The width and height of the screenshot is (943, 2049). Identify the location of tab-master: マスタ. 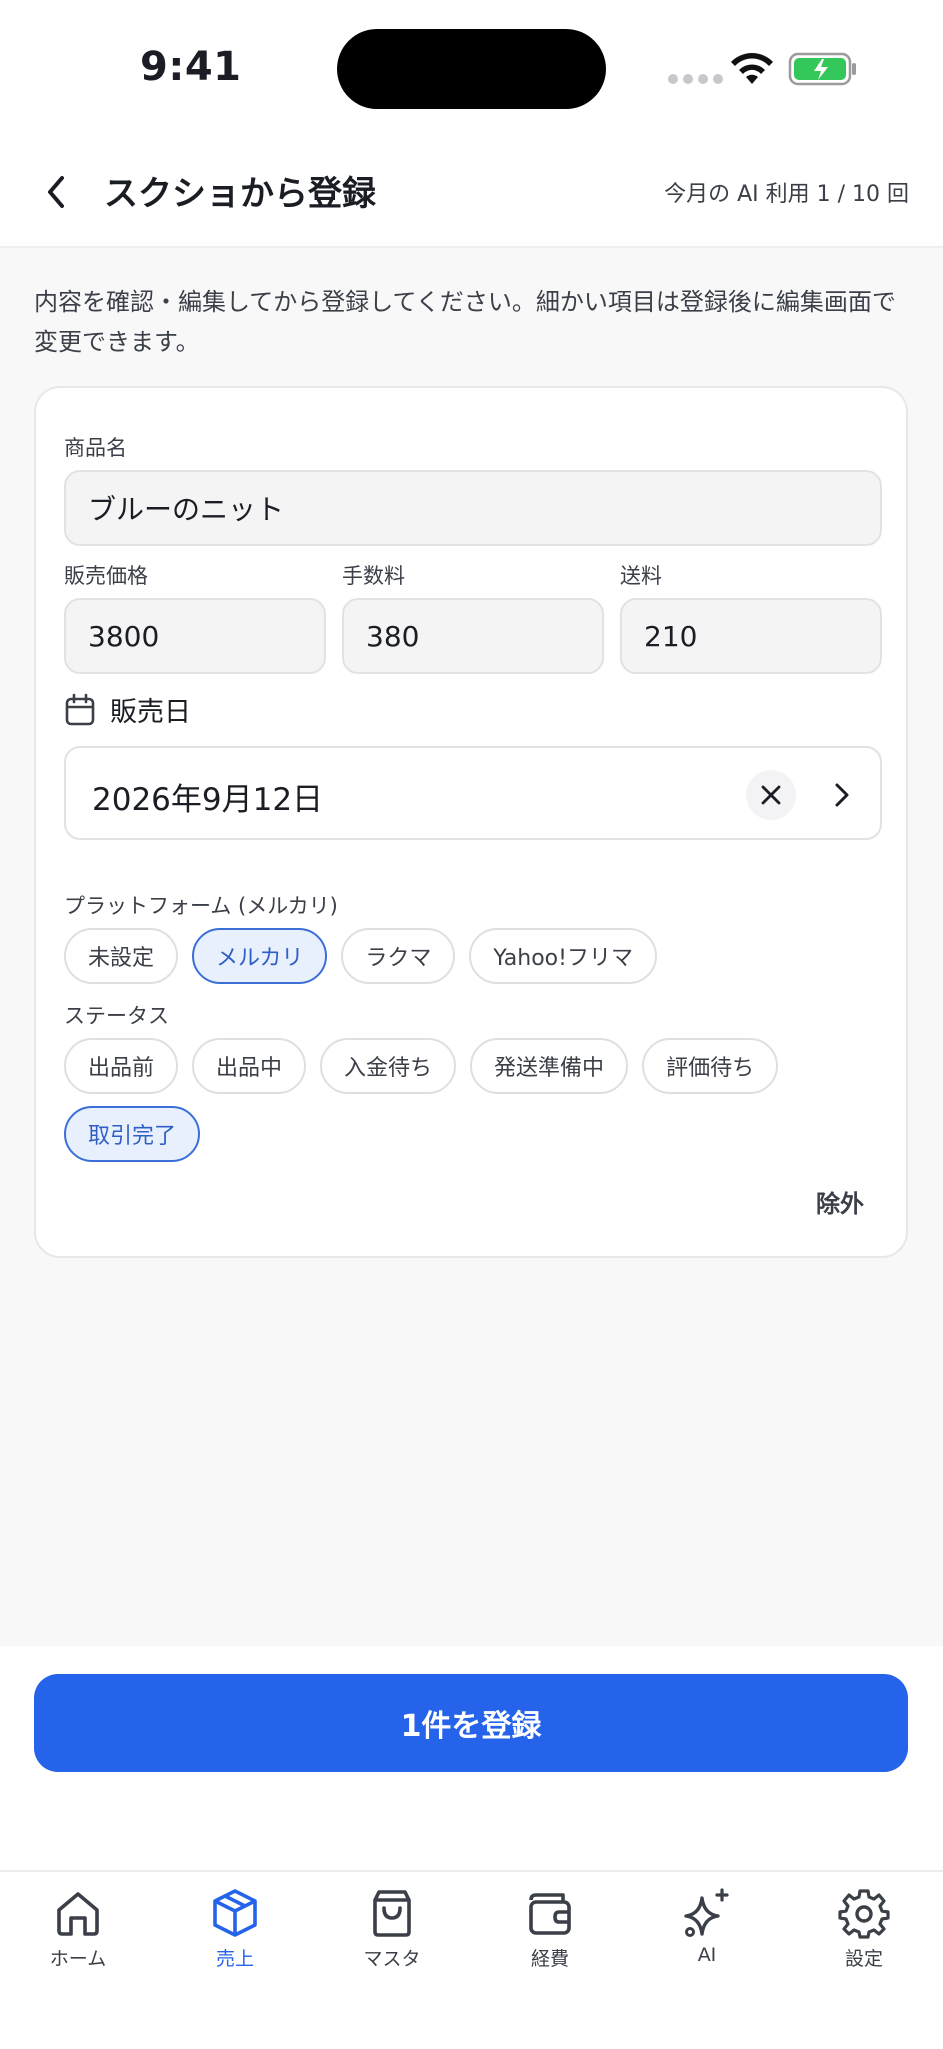
(392, 1928).